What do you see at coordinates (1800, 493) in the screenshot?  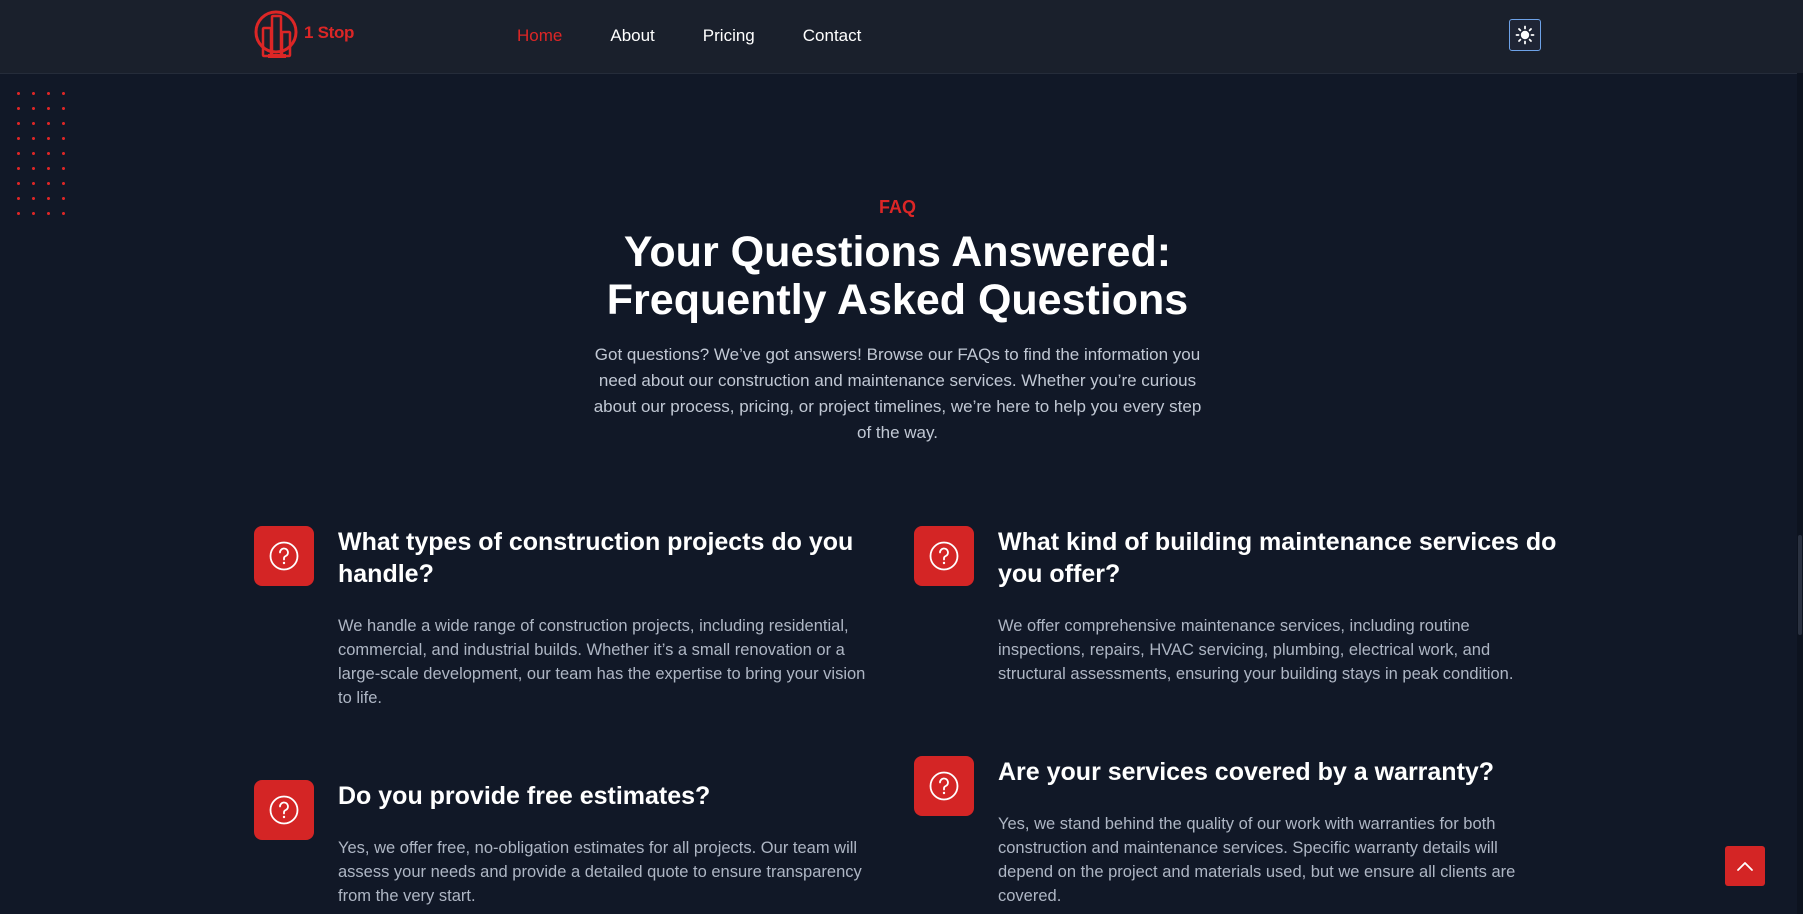 I see `page-scrollbar` at bounding box center [1800, 493].